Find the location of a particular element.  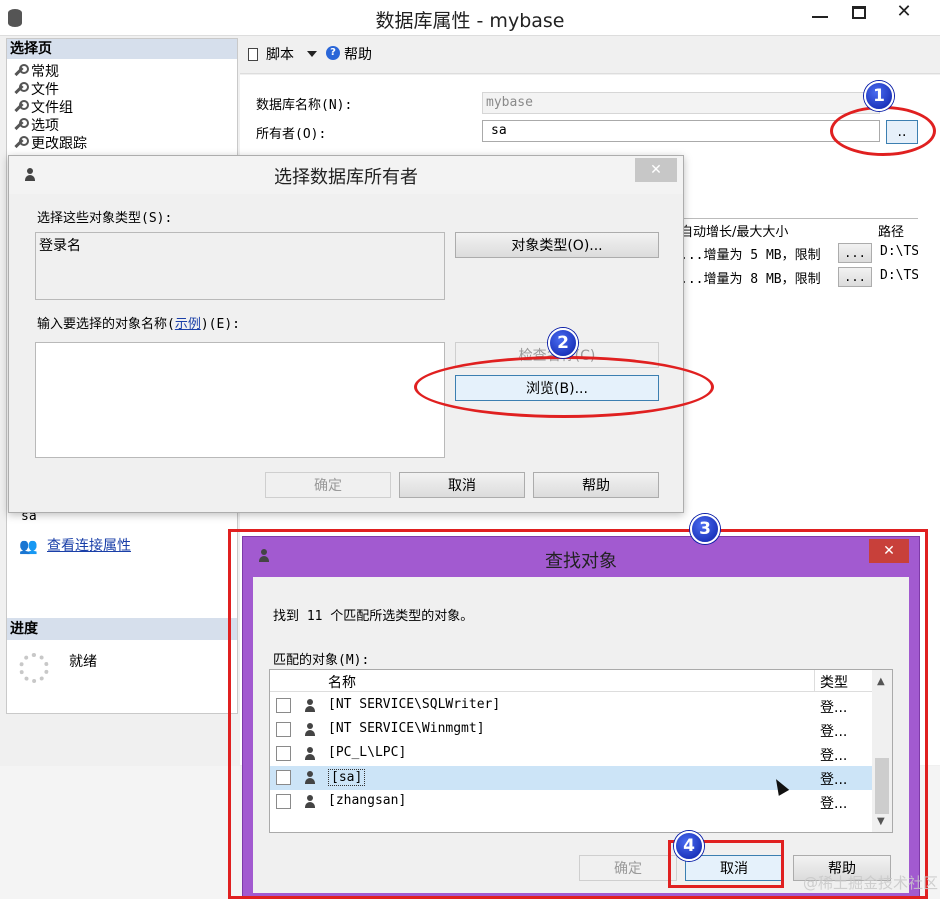

object-types-label: 选择这些对象类型(S): is located at coordinates (105, 218).